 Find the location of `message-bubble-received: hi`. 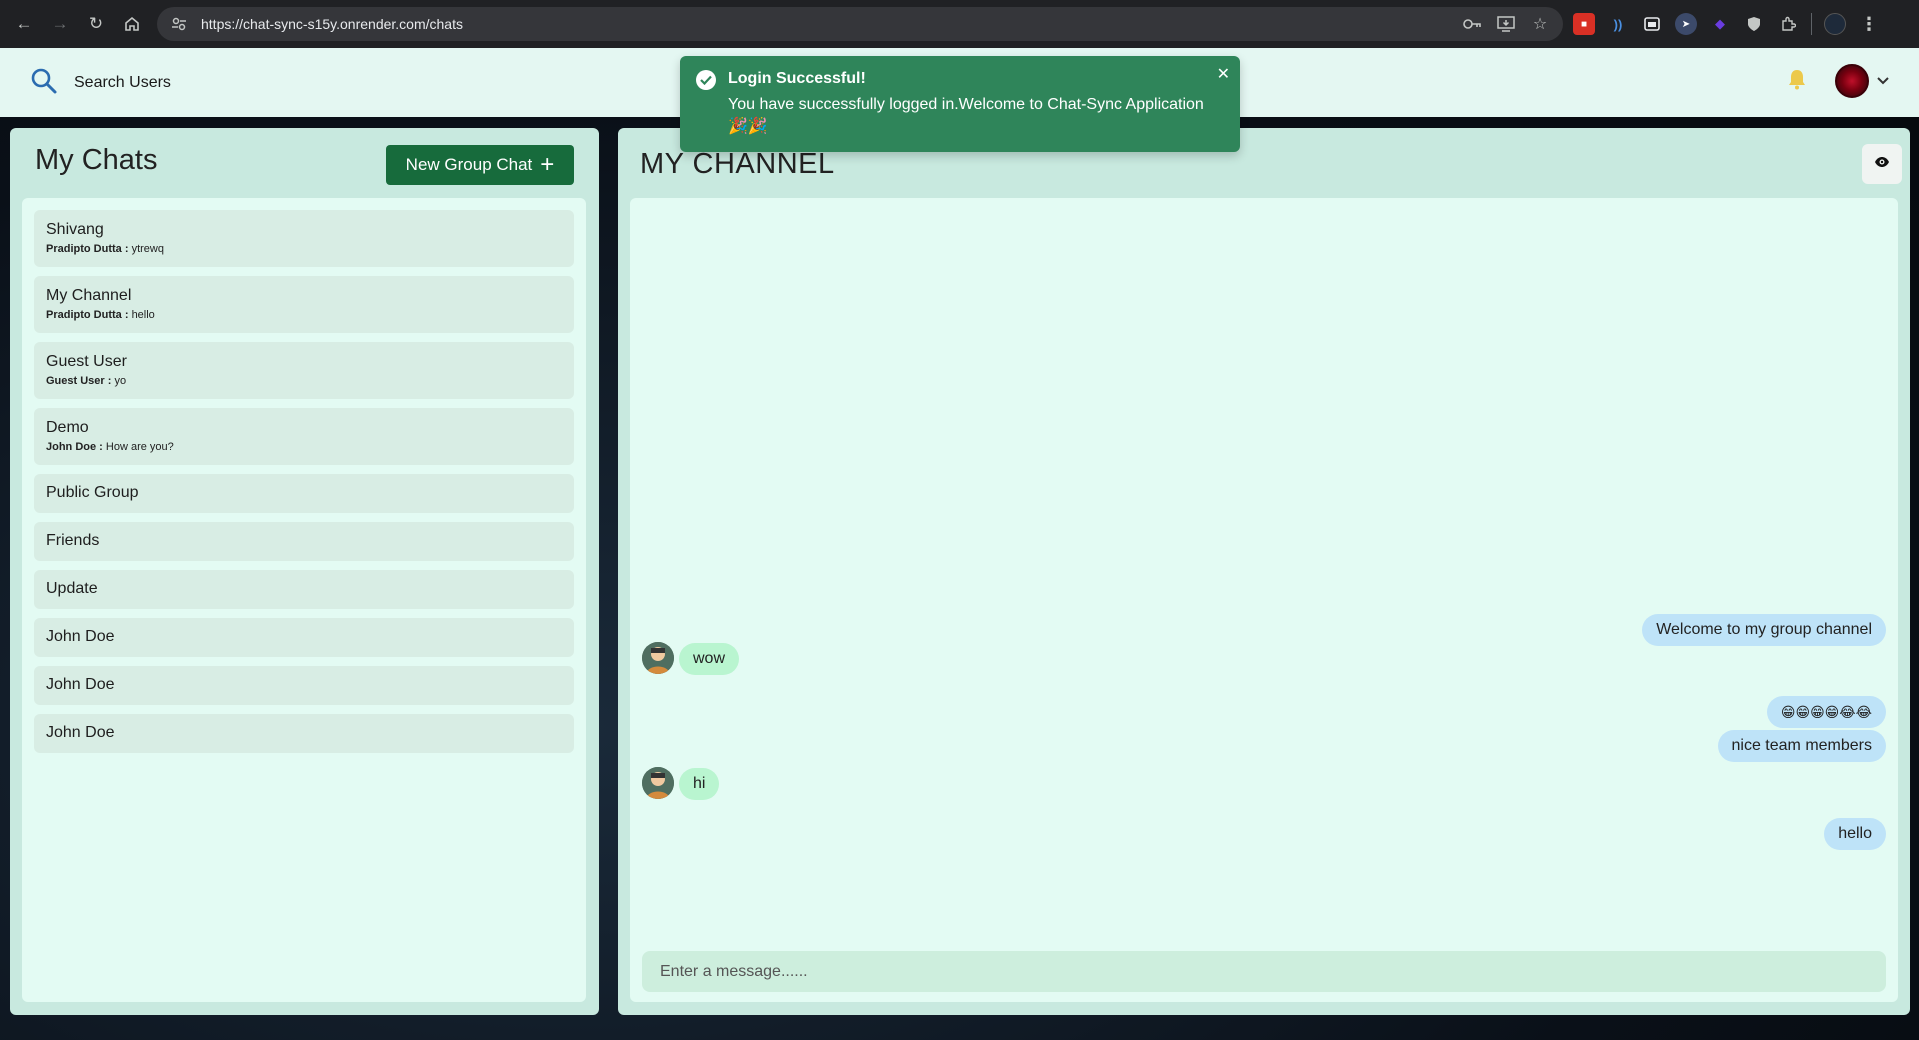

message-bubble-received: hi is located at coordinates (699, 784).